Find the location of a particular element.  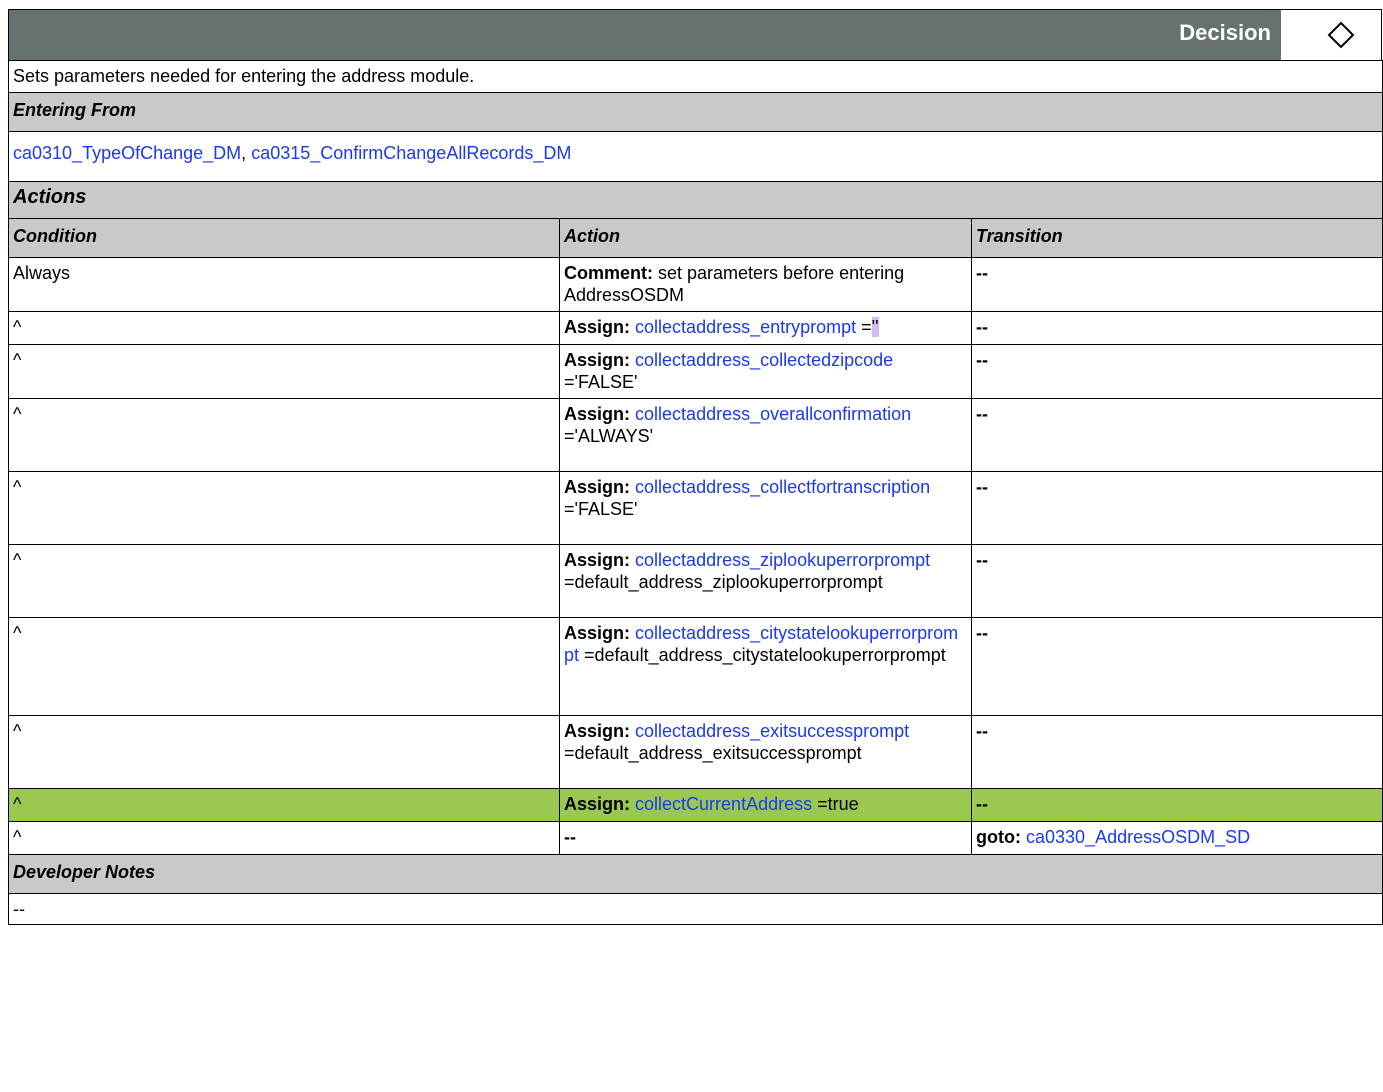

developer-notes-text: -- is located at coordinates (695, 908).